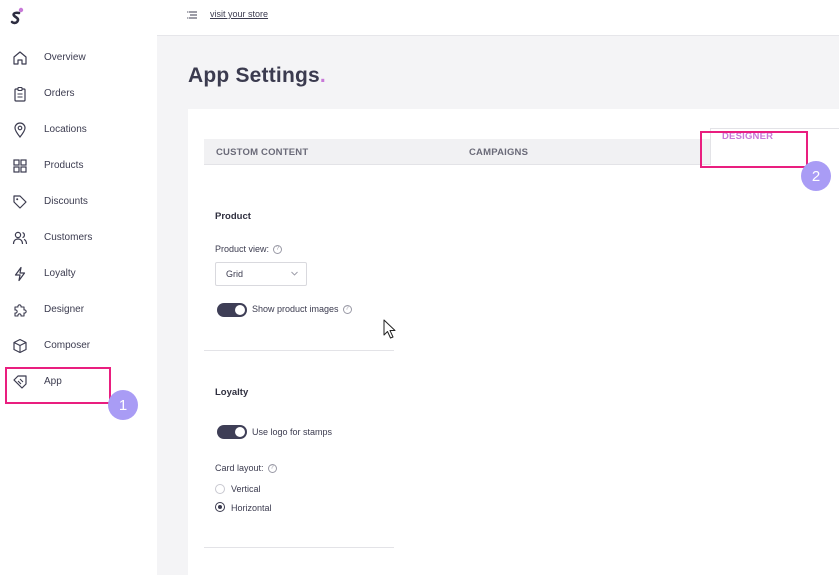 The height and width of the screenshot is (575, 839). Describe the element at coordinates (17, 16) in the screenshot. I see `brand-logo-icon` at that location.